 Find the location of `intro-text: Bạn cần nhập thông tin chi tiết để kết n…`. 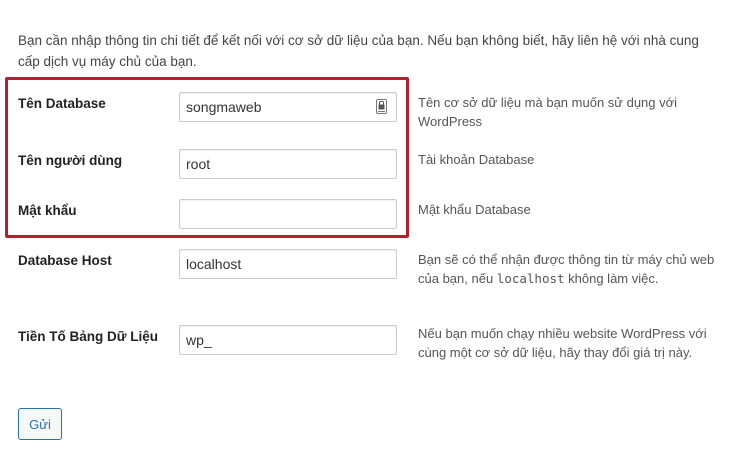

intro-text: Bạn cần nhập thông tin chi tiết để kết n… is located at coordinates (358, 51).